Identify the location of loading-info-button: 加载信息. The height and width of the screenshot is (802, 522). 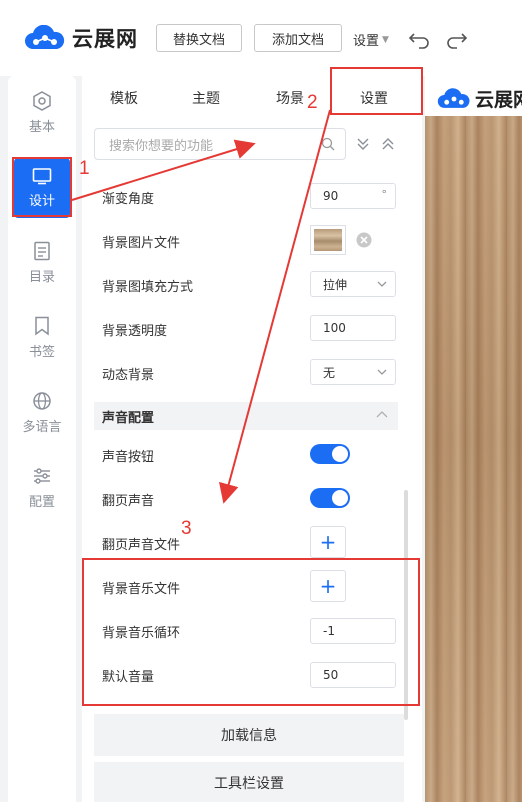
(249, 735).